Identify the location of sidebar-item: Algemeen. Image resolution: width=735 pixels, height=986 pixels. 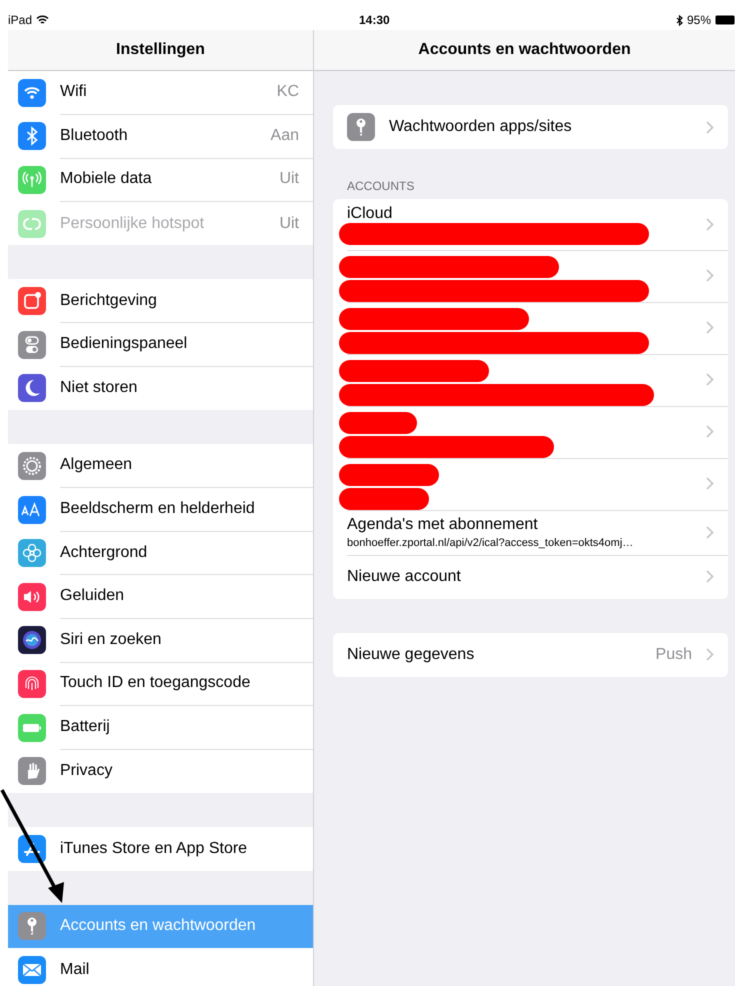
(160, 466).